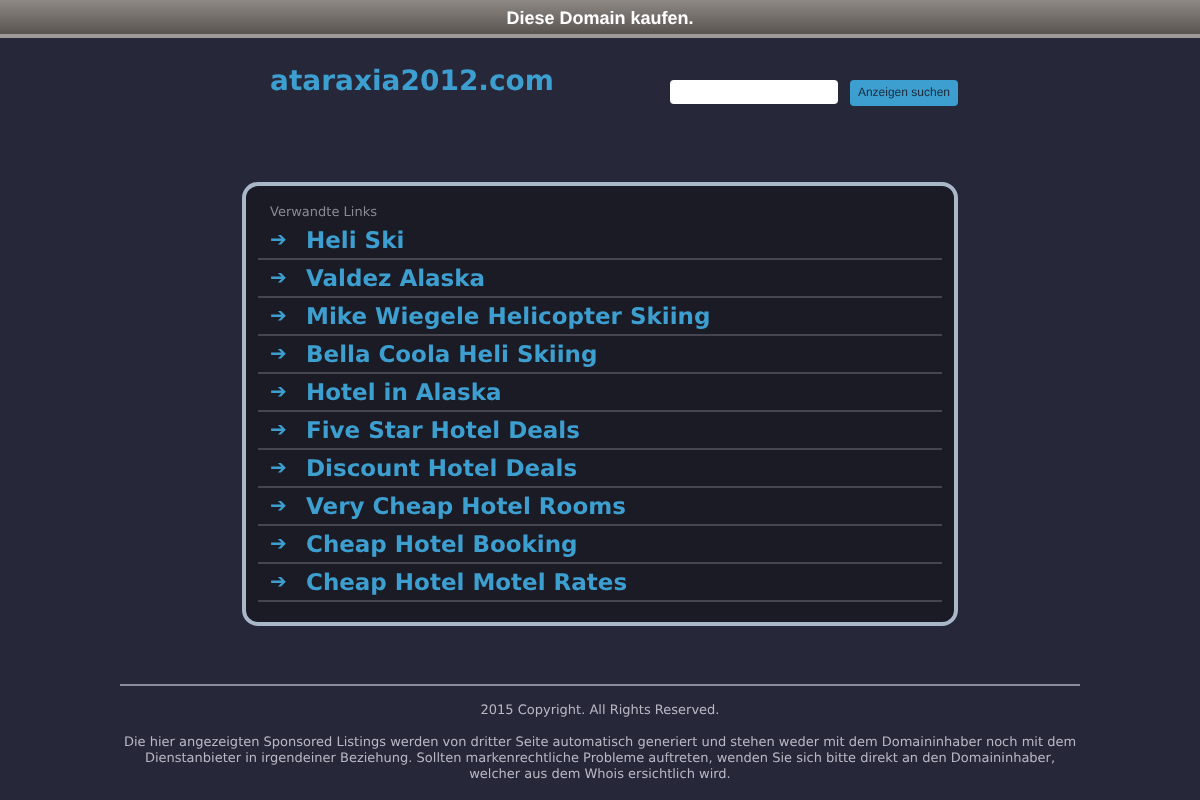 The height and width of the screenshot is (800, 1200). I want to click on related-link: Discount Hotel Deals, so click(442, 468).